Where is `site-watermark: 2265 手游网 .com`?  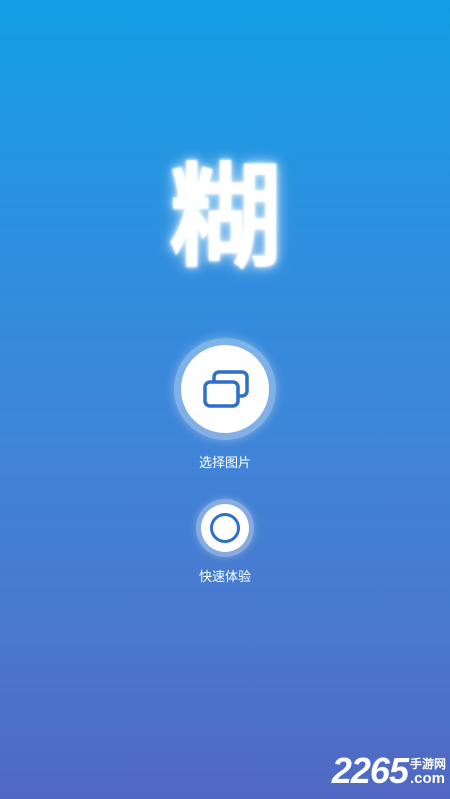
site-watermark: 2265 手游网 .com is located at coordinates (389, 770).